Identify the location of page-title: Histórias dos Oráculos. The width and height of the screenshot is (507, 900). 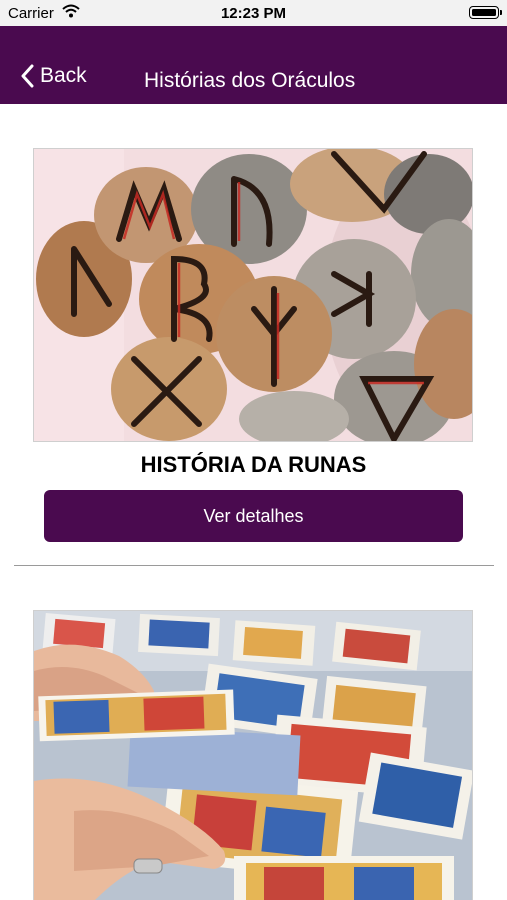
(250, 80).